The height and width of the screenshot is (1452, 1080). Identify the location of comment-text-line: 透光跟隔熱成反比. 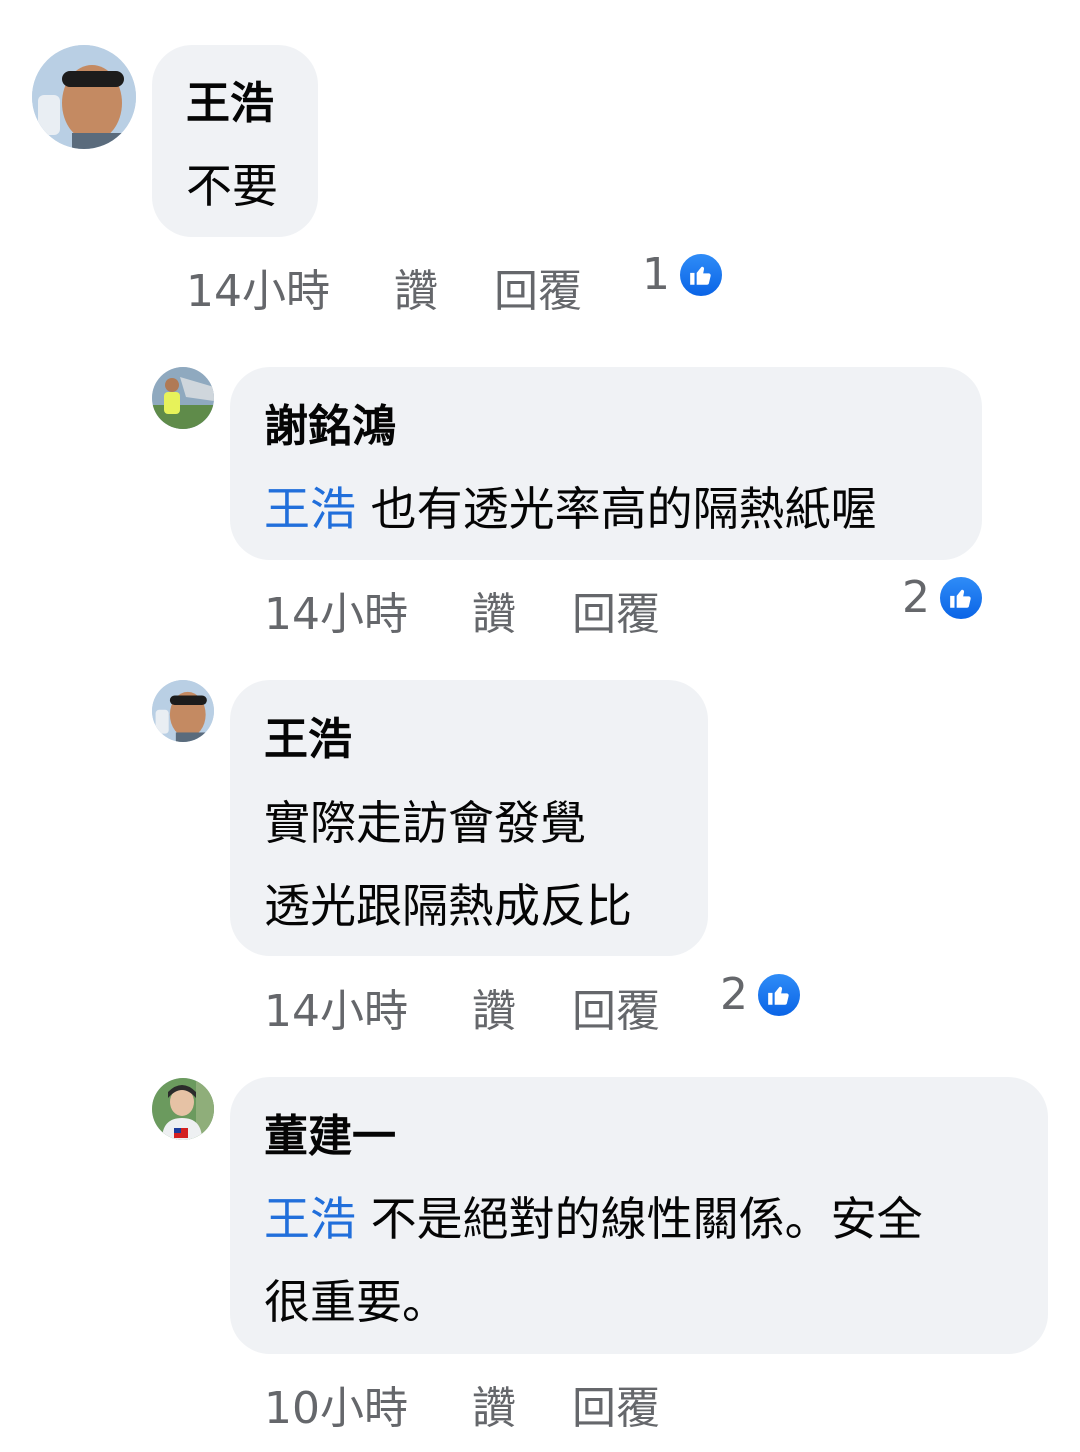
(448, 906).